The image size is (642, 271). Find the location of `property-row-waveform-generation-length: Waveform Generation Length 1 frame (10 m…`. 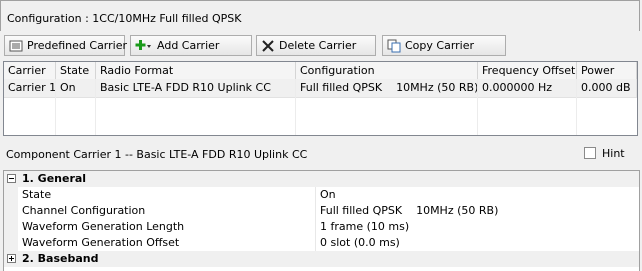

property-row-waveform-generation-length: Waveform Generation Length 1 frame (10 m… is located at coordinates (321, 227).